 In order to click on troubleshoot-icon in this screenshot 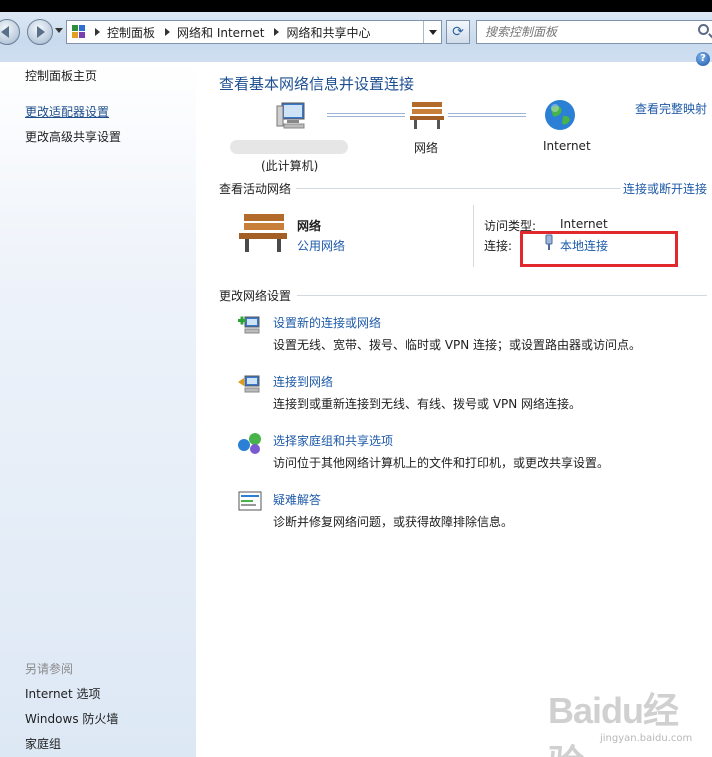, I will do `click(250, 502)`.